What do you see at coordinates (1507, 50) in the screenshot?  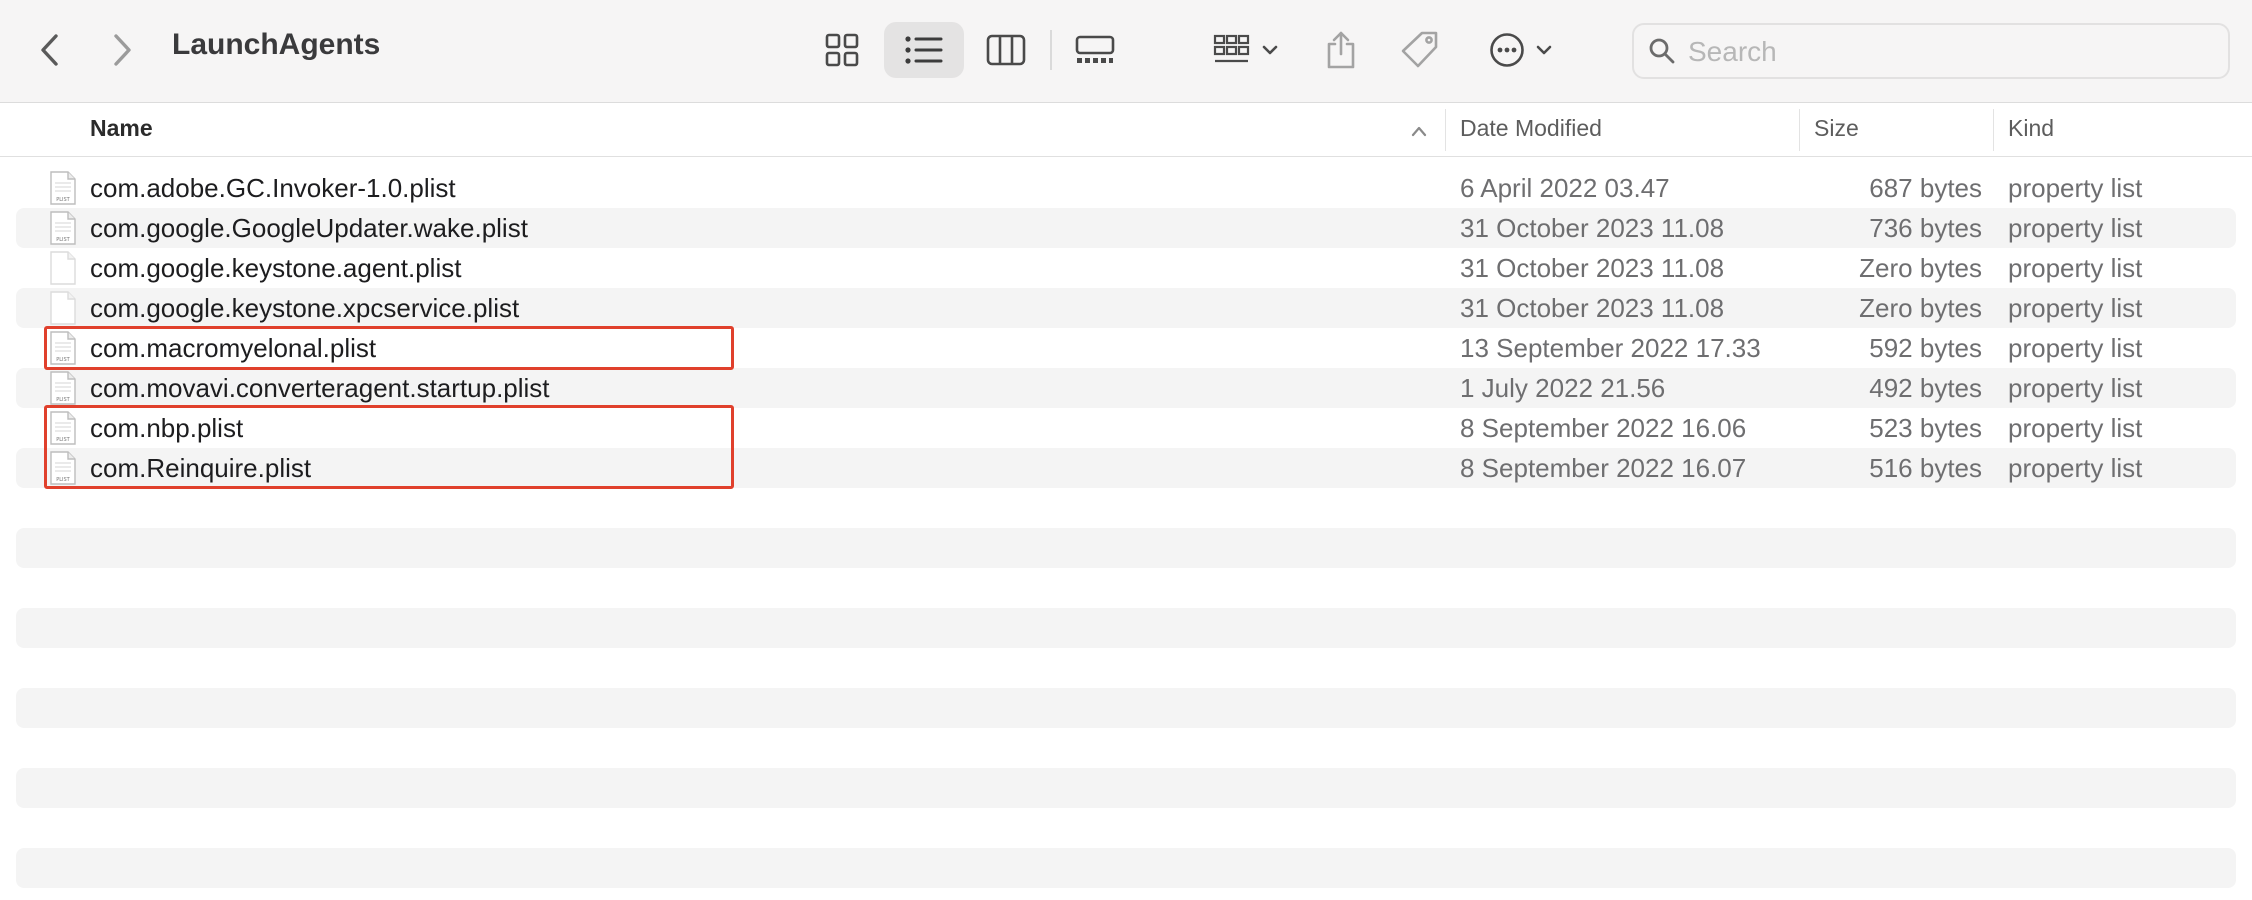 I see `ellipsis-circle-icon` at bounding box center [1507, 50].